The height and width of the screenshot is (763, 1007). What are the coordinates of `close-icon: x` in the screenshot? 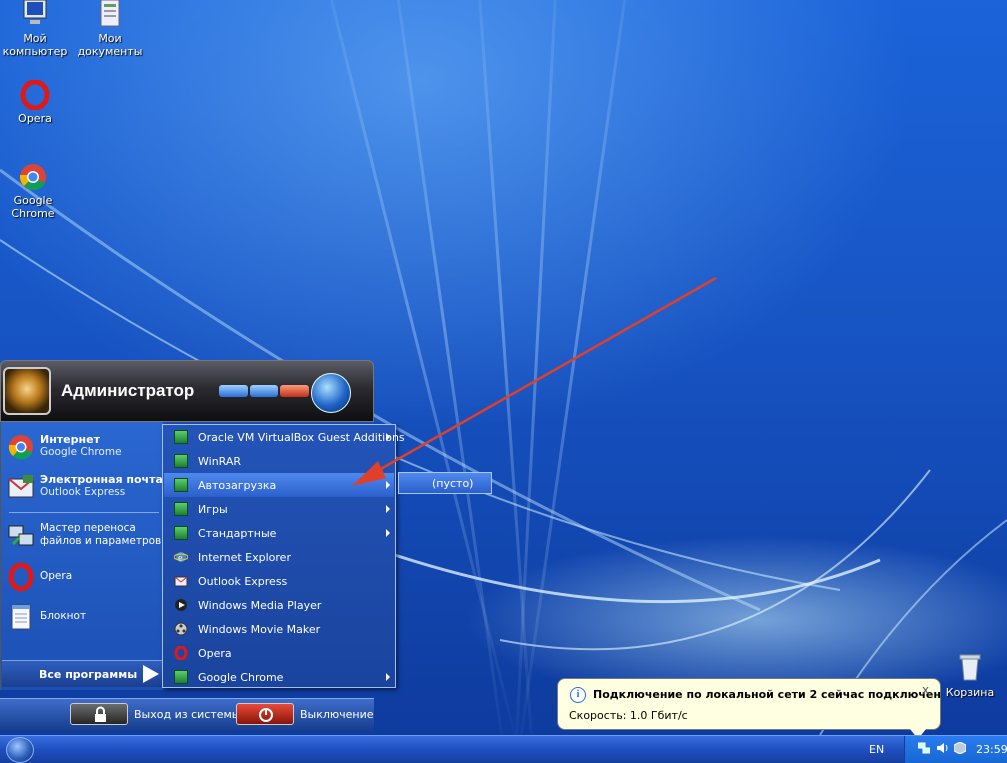 It's located at (925, 690).